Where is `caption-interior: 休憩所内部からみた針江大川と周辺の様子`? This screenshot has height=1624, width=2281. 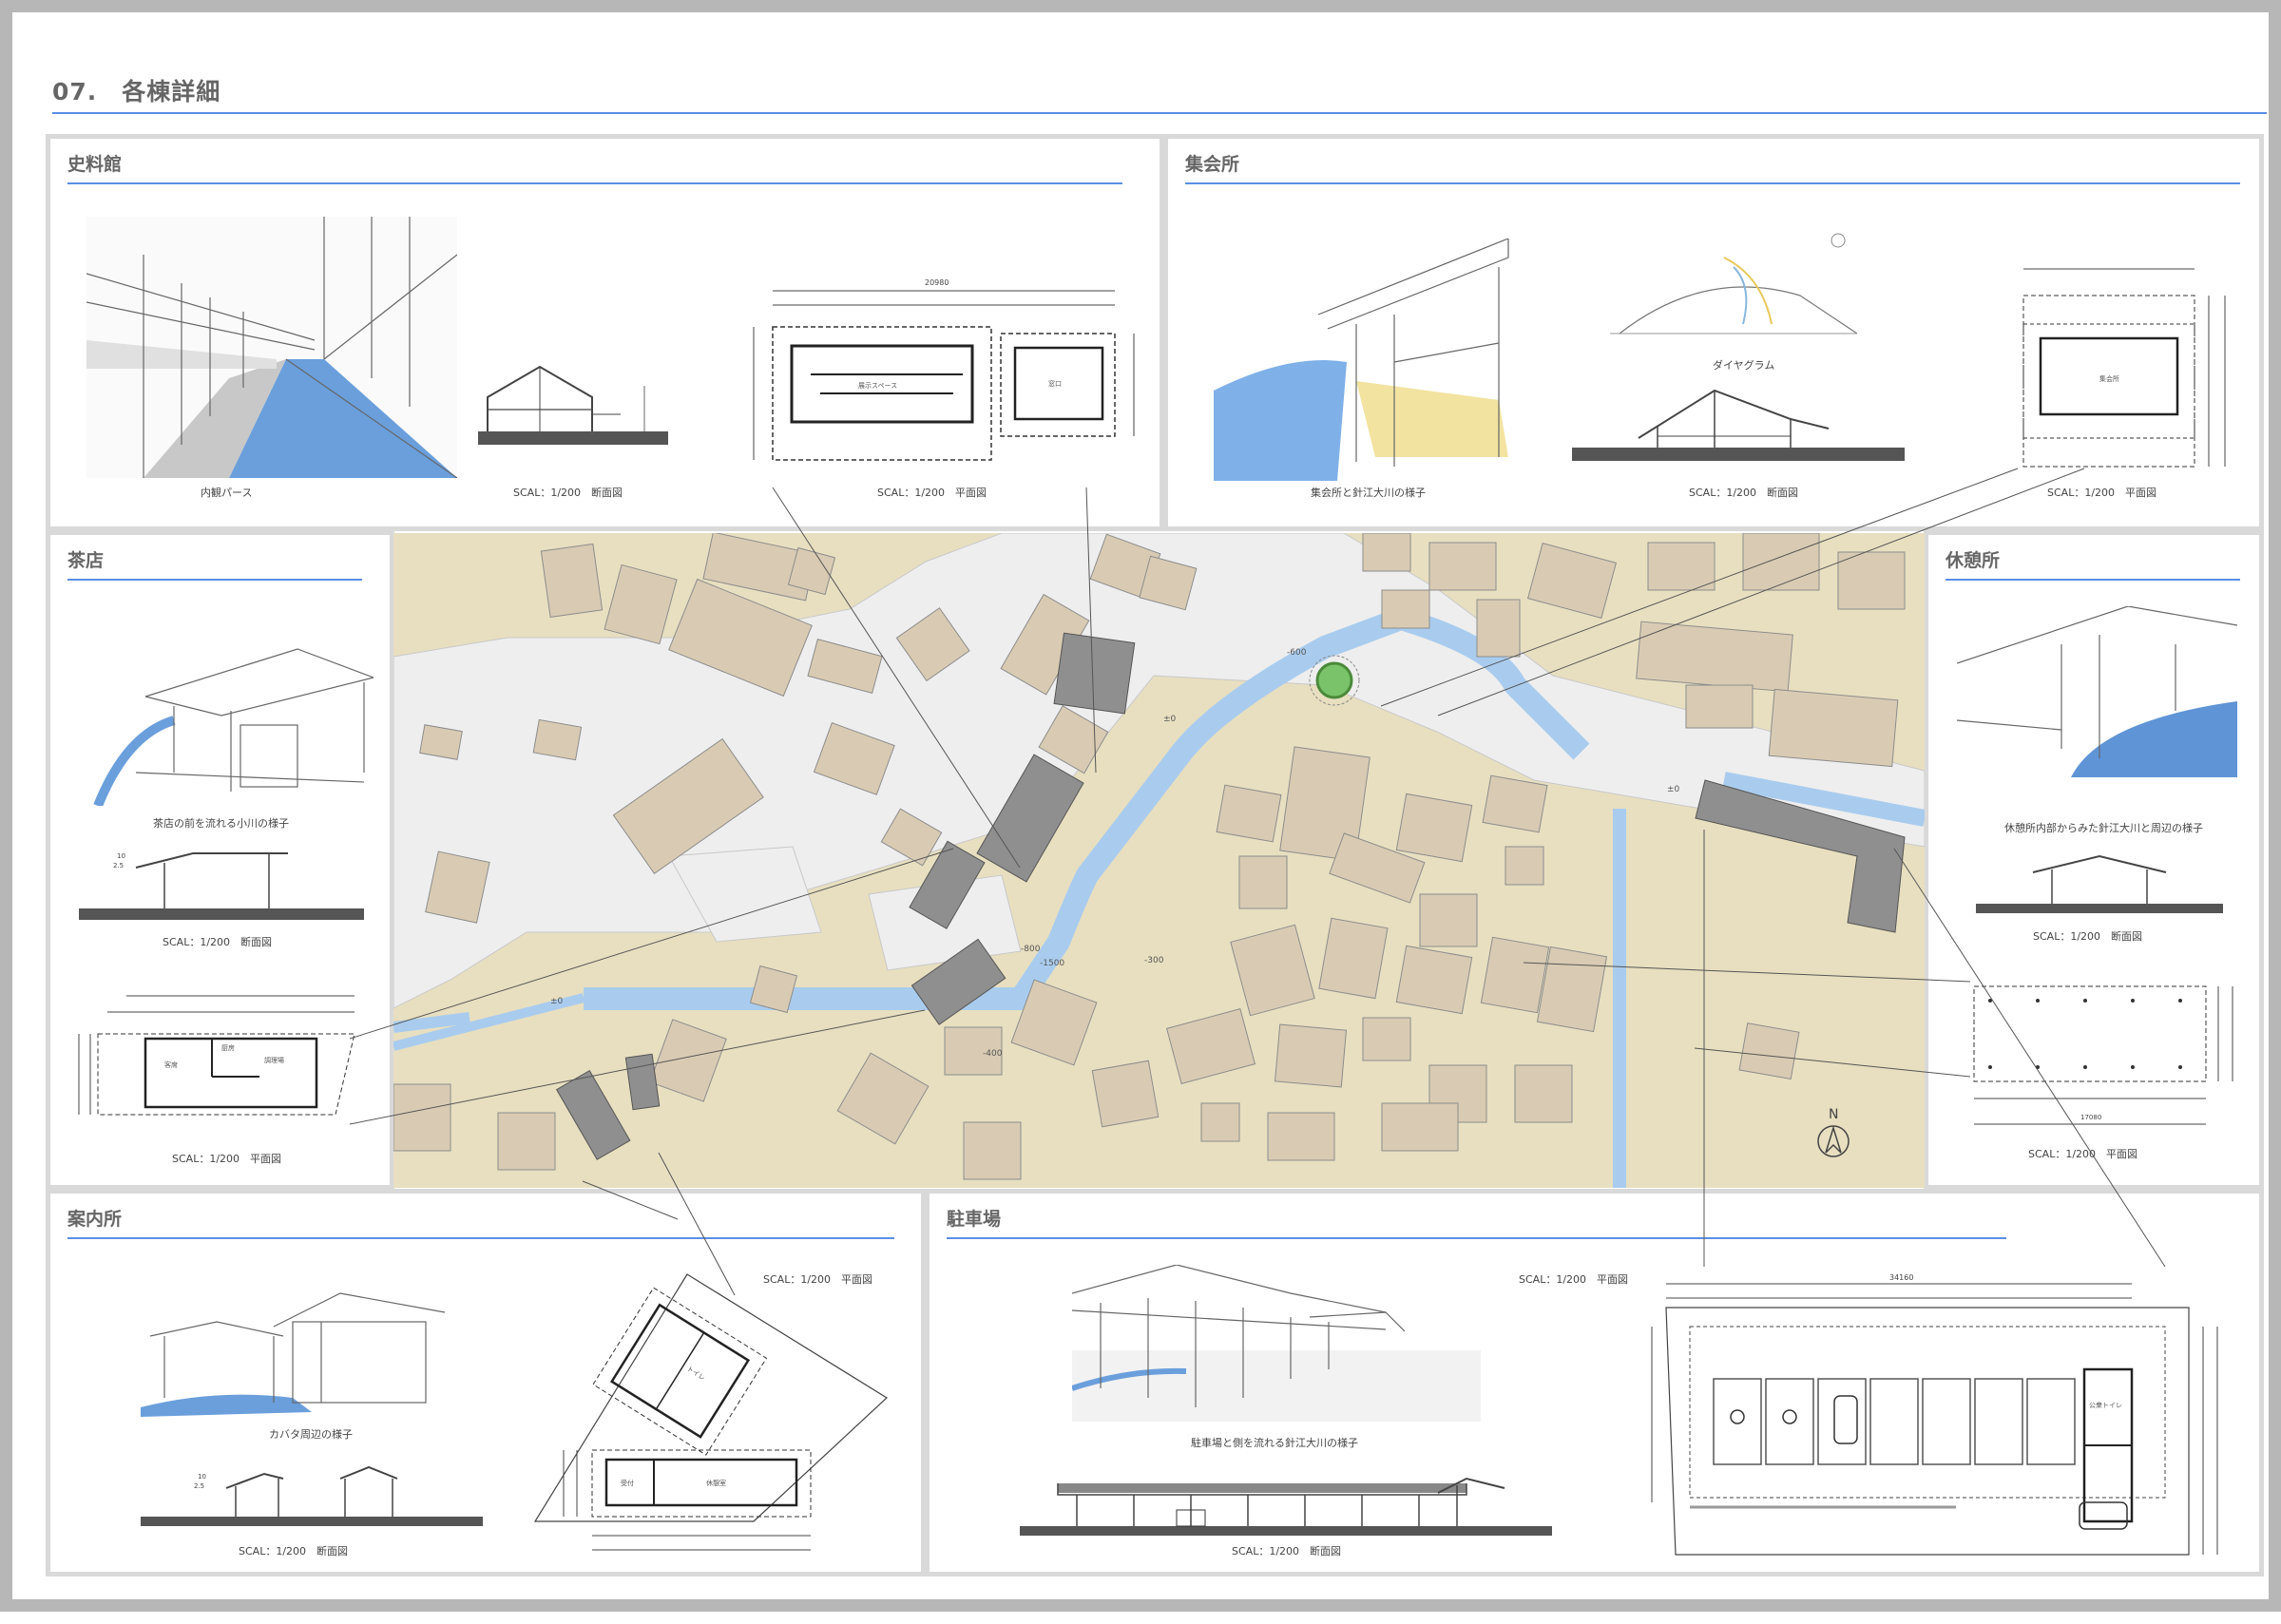 caption-interior: 休憩所内部からみた針江大川と周辺の様子 is located at coordinates (2104, 828).